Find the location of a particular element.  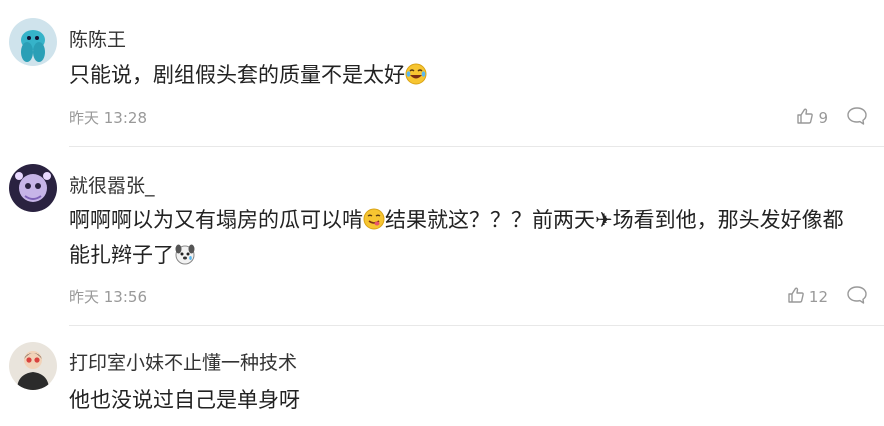

username: 打印室小妹不止懂一种技术 is located at coordinates (183, 361).